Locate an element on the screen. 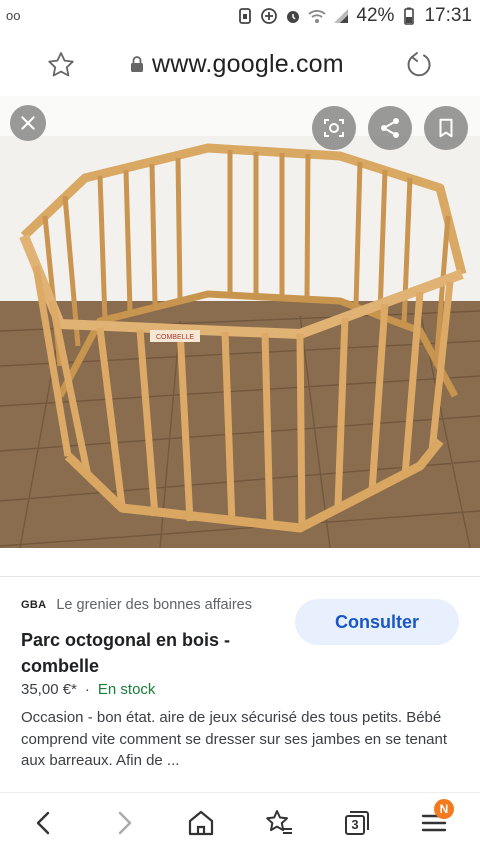  menu-notification-badge: N is located at coordinates (444, 809).